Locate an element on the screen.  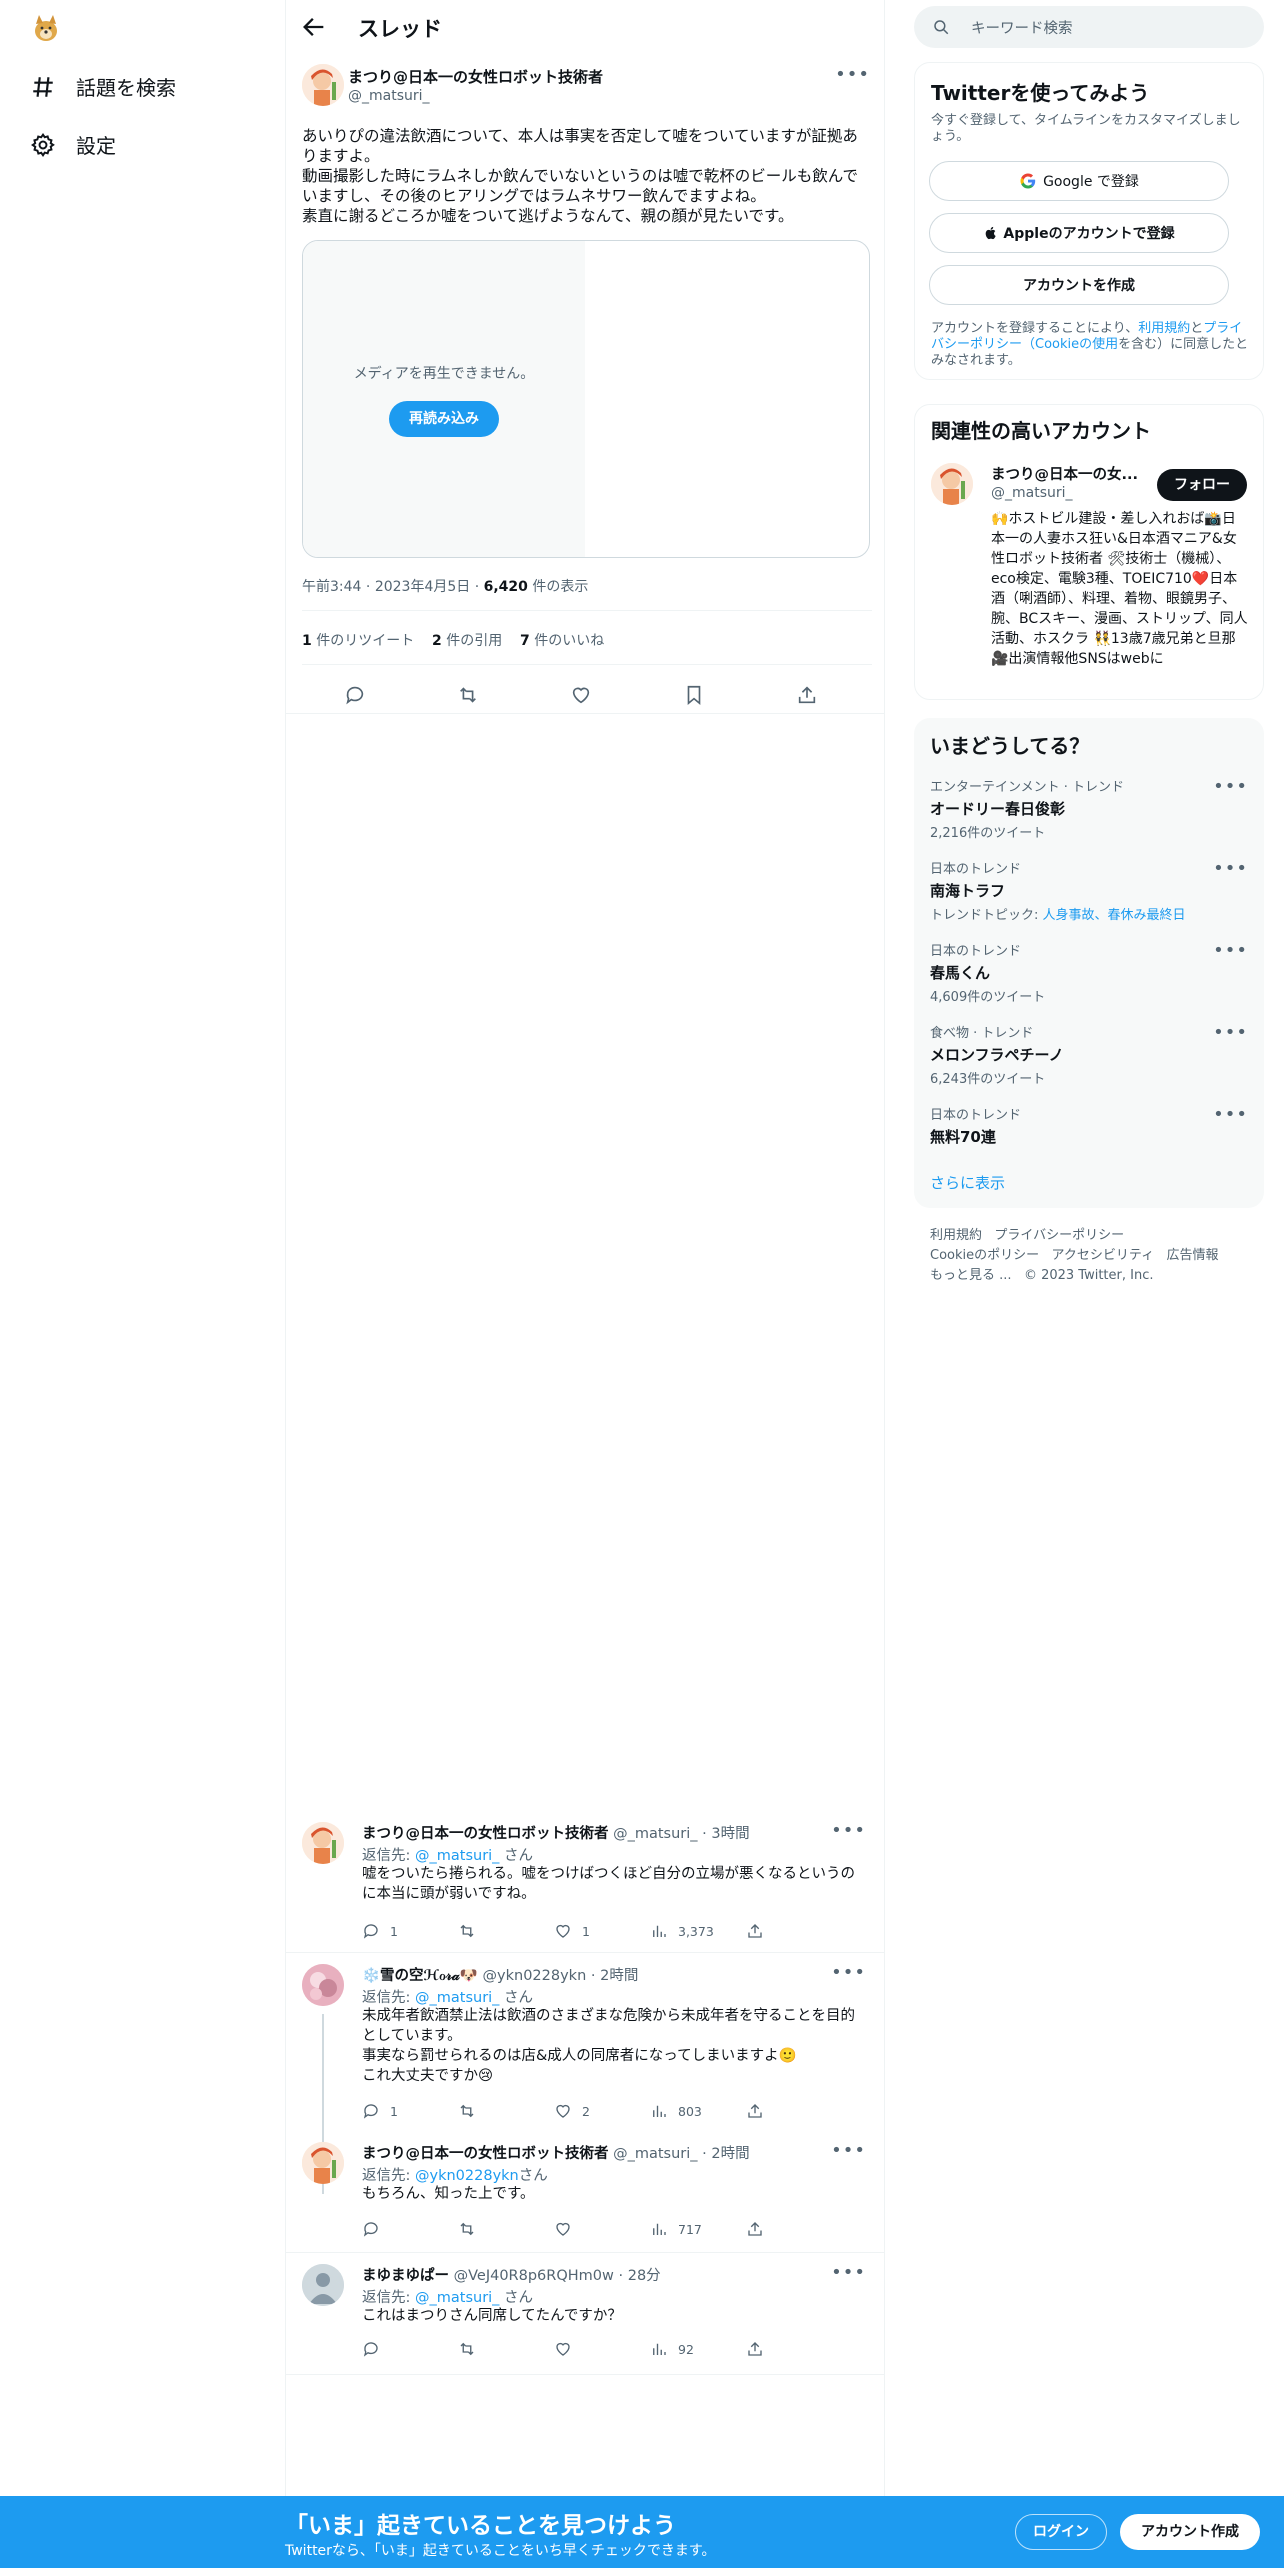
views-button: 717 is located at coordinates (676, 2229).